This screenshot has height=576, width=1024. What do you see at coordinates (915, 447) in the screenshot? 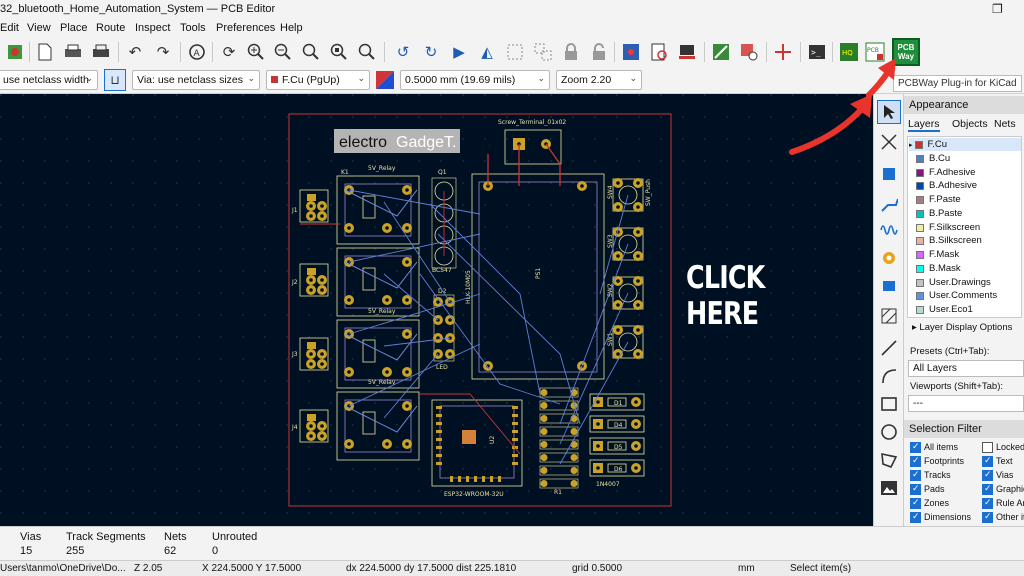
I see `filter-all-items-checkbox` at bounding box center [915, 447].